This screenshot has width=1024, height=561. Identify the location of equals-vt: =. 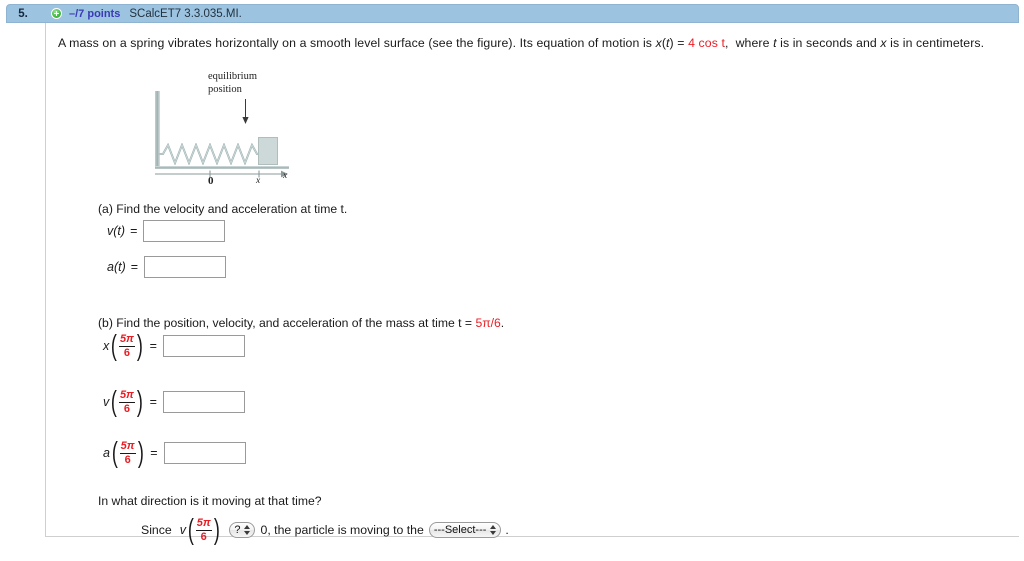
(134, 231).